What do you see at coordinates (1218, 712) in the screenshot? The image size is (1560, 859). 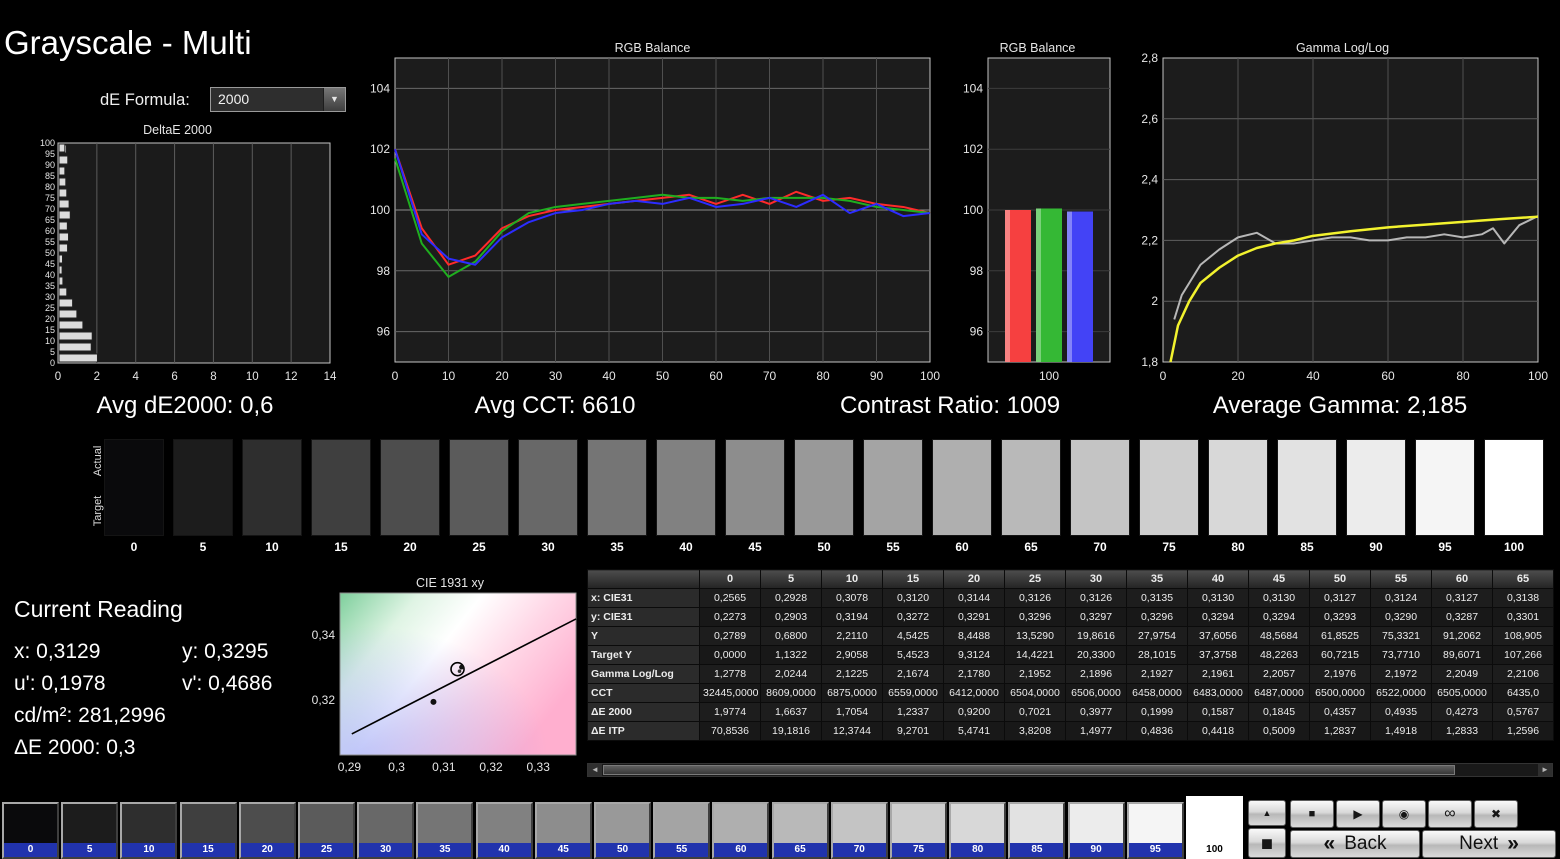 I see `table-cell: 0,1587` at bounding box center [1218, 712].